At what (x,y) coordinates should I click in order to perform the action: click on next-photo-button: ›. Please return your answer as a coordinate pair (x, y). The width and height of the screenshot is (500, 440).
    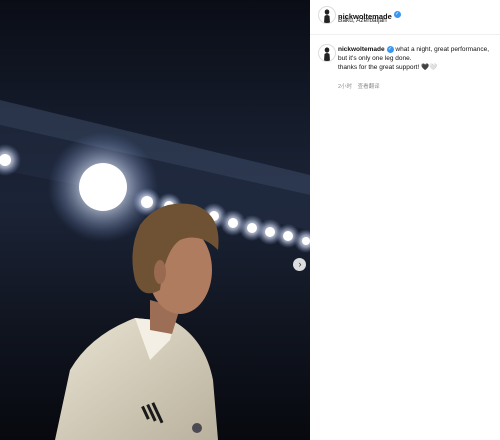
    Looking at the image, I should click on (299, 264).